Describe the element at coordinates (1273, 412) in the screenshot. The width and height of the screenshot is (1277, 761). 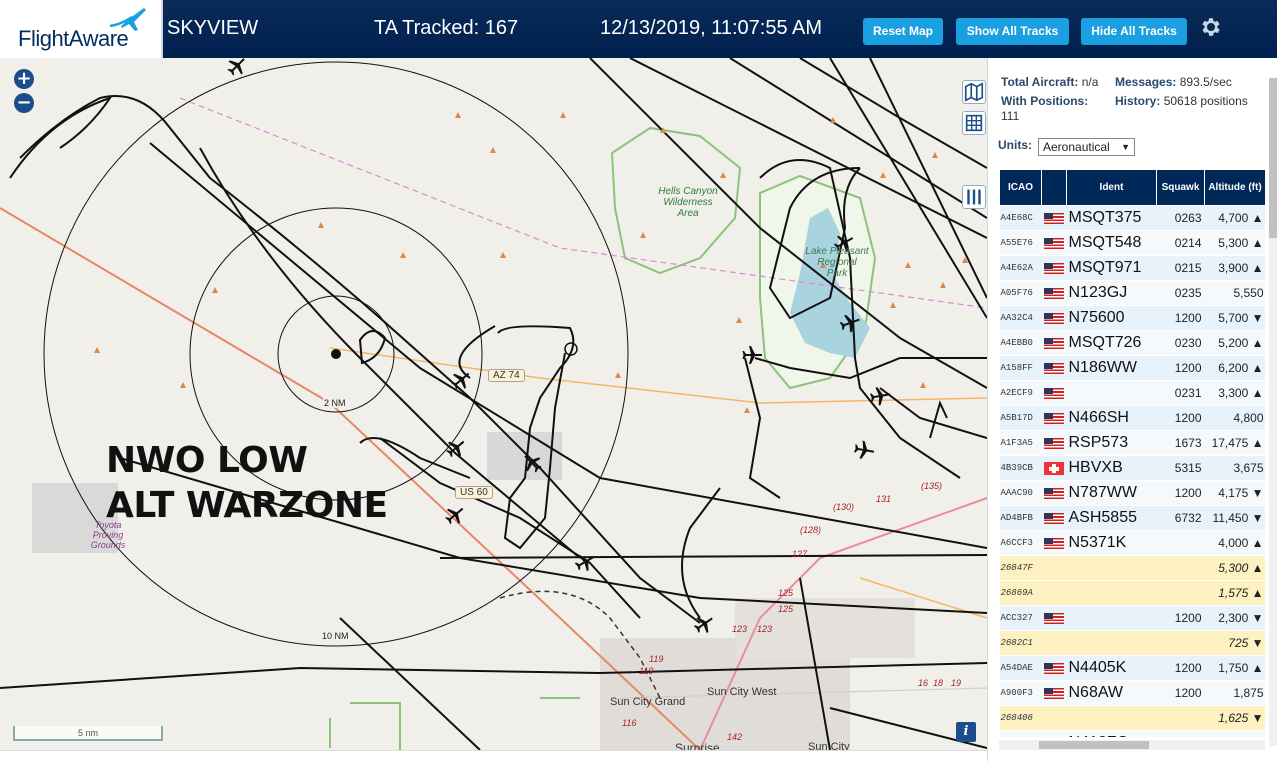
I see `vertical-scrollbar` at that location.